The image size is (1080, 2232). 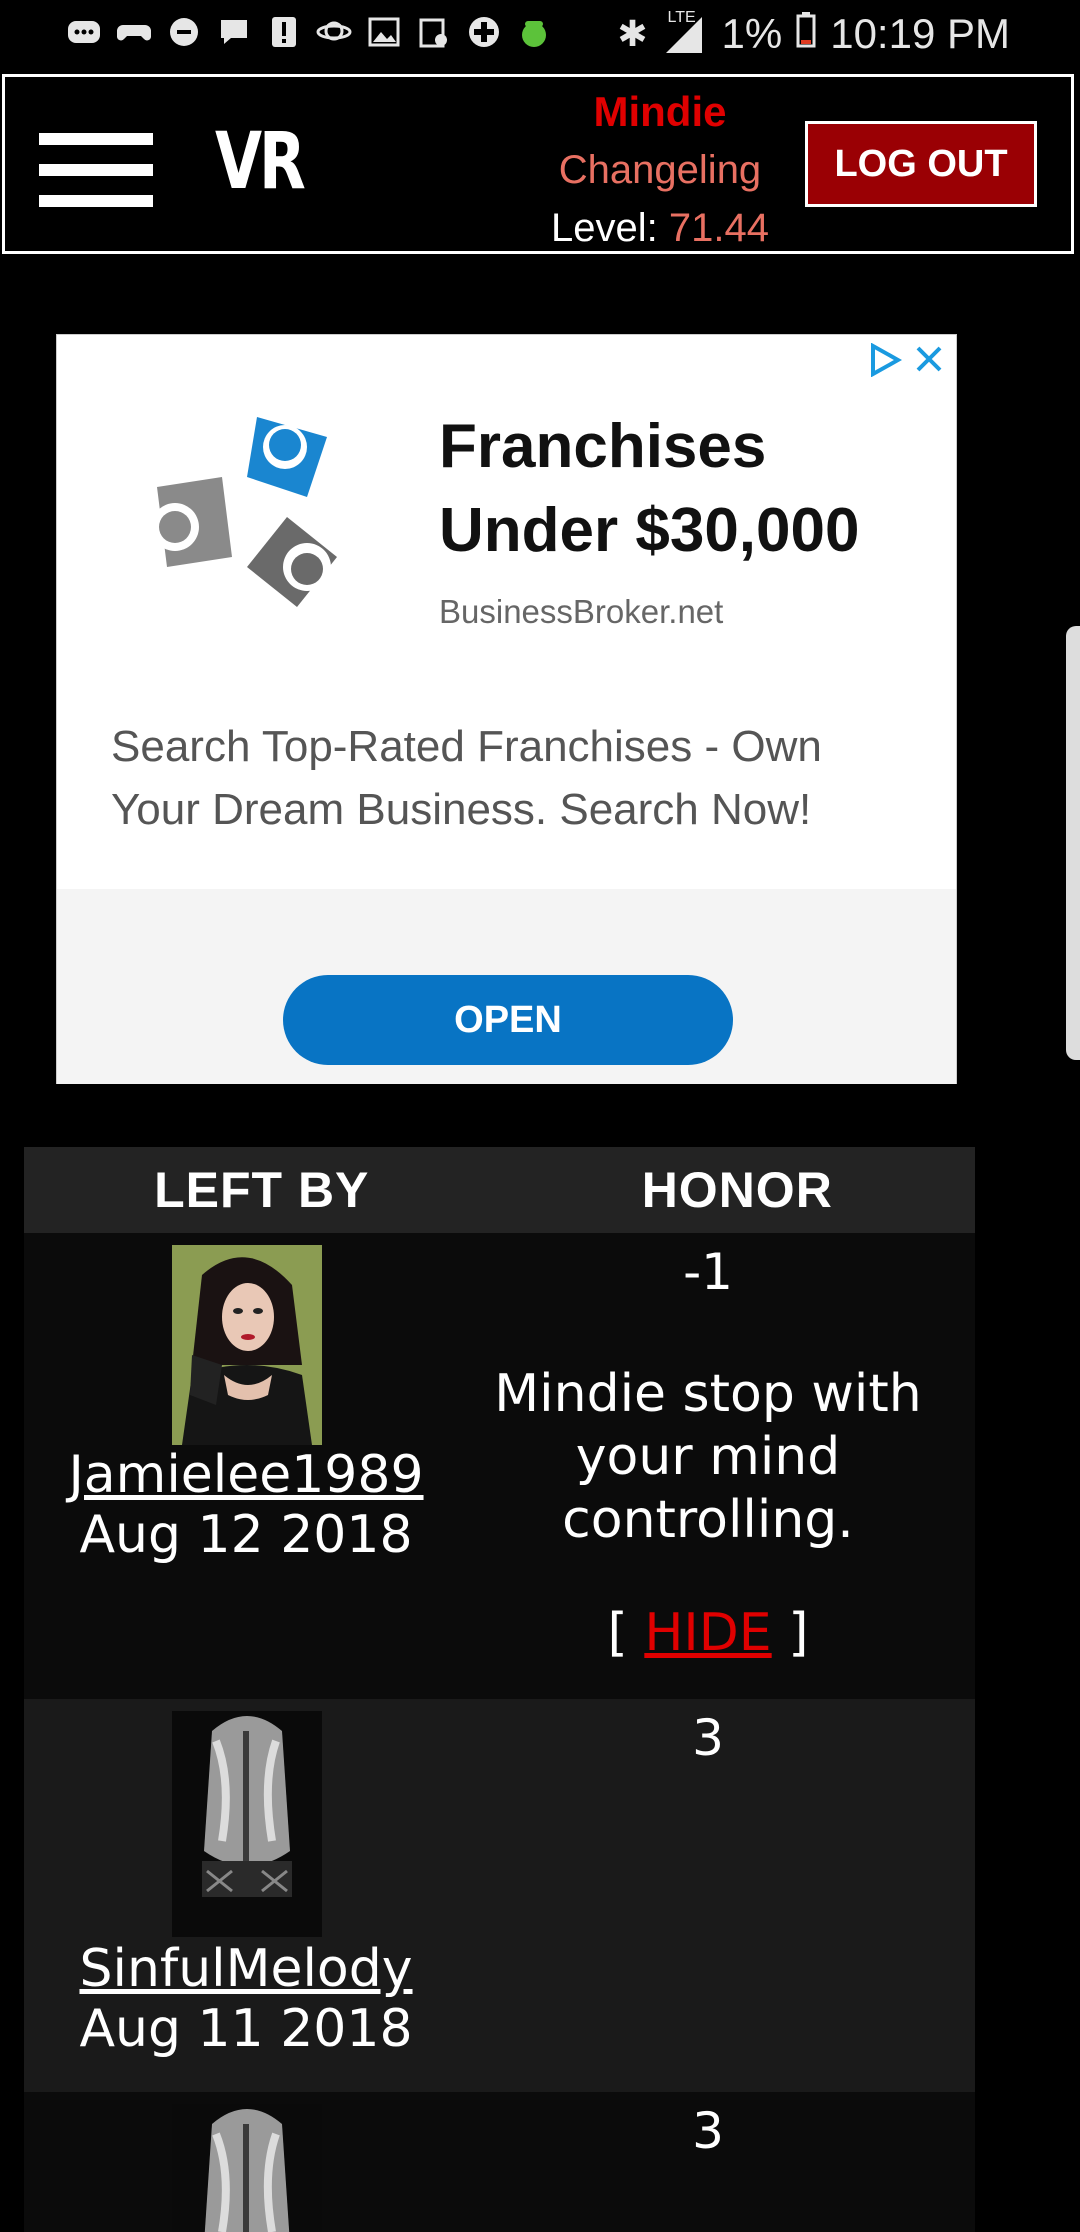 I want to click on plus-circle-icon, so click(x=484, y=32).